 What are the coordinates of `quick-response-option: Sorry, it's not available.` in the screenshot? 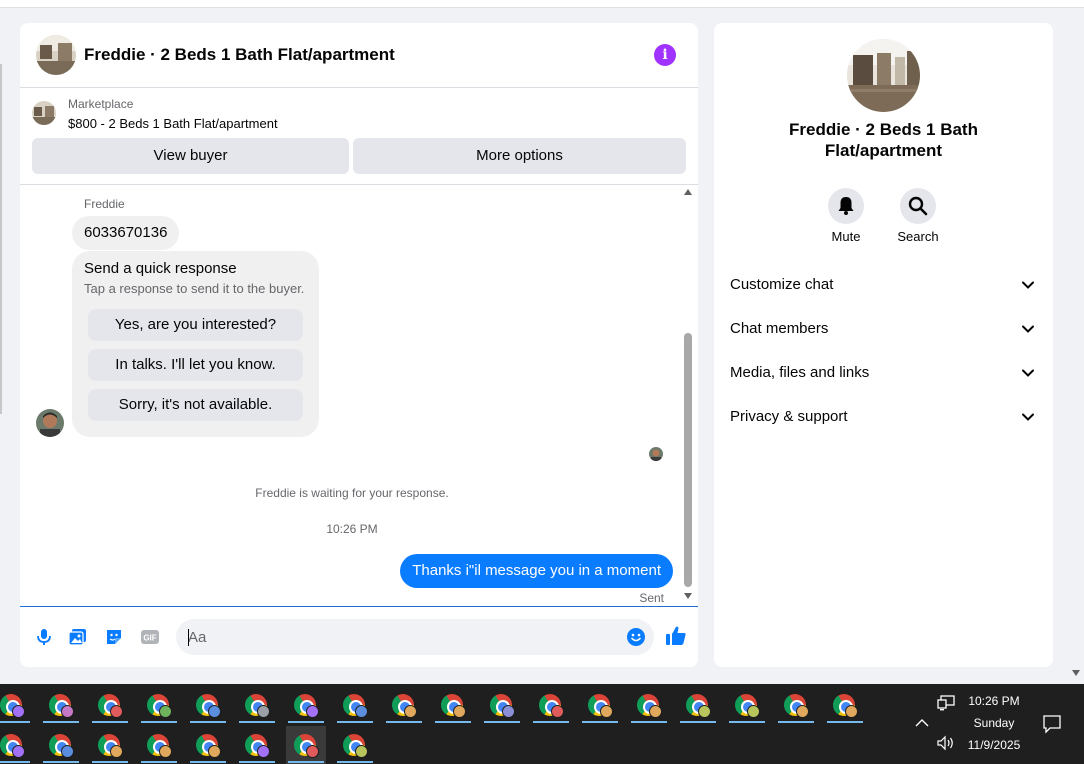 It's located at (195, 405).